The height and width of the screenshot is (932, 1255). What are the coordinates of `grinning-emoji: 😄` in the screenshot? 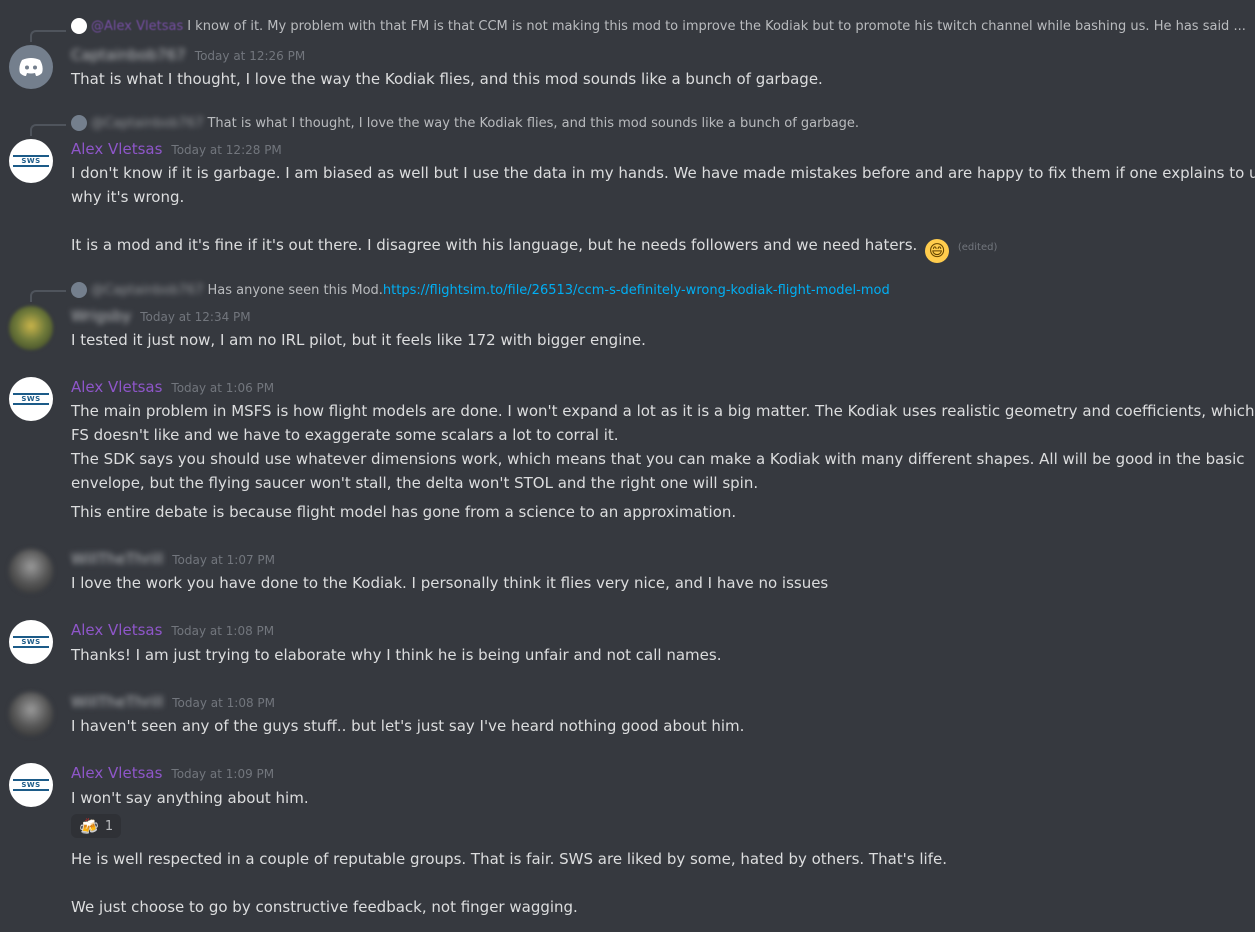 It's located at (937, 251).